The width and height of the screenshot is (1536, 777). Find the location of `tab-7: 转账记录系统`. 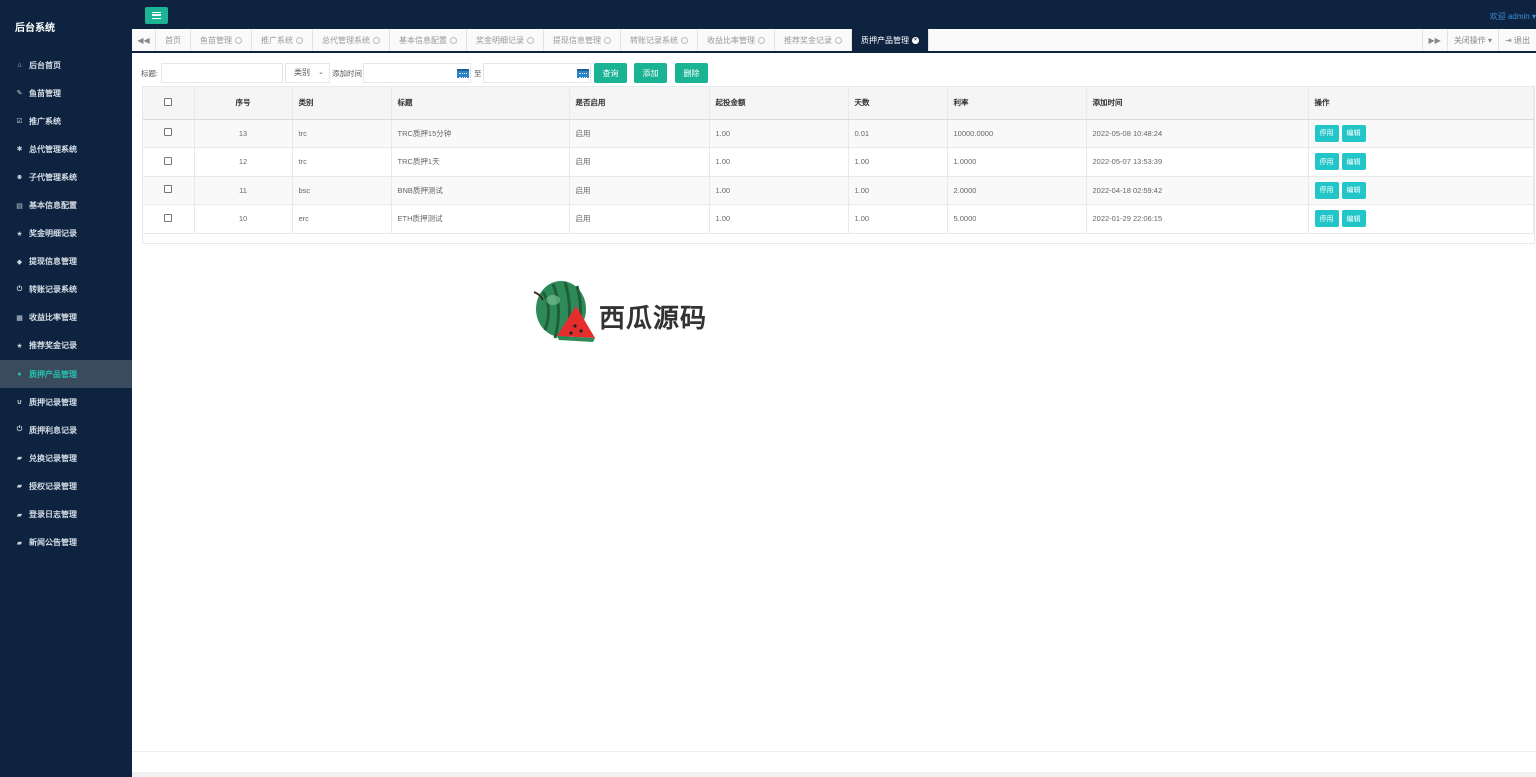

tab-7: 转账记录系统 is located at coordinates (659, 40).